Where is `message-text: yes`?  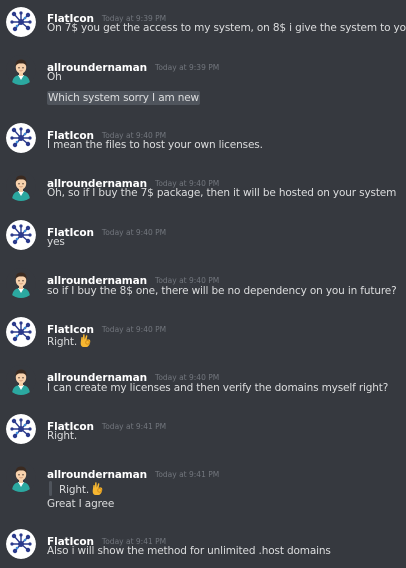 message-text: yes is located at coordinates (56, 242).